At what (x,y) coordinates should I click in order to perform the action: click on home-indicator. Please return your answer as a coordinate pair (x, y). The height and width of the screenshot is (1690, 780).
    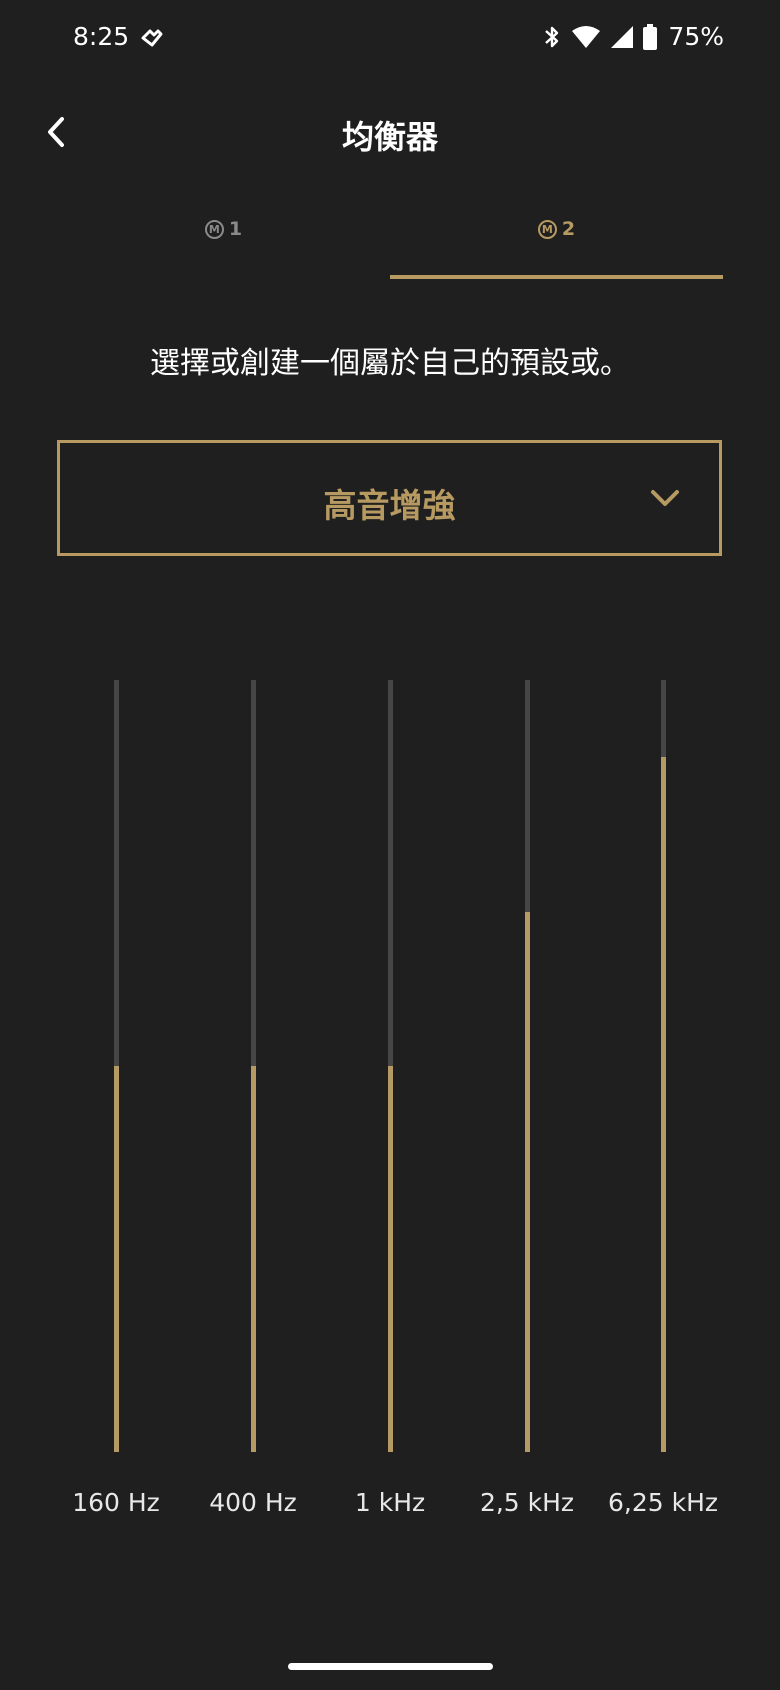
    Looking at the image, I should click on (390, 1666).